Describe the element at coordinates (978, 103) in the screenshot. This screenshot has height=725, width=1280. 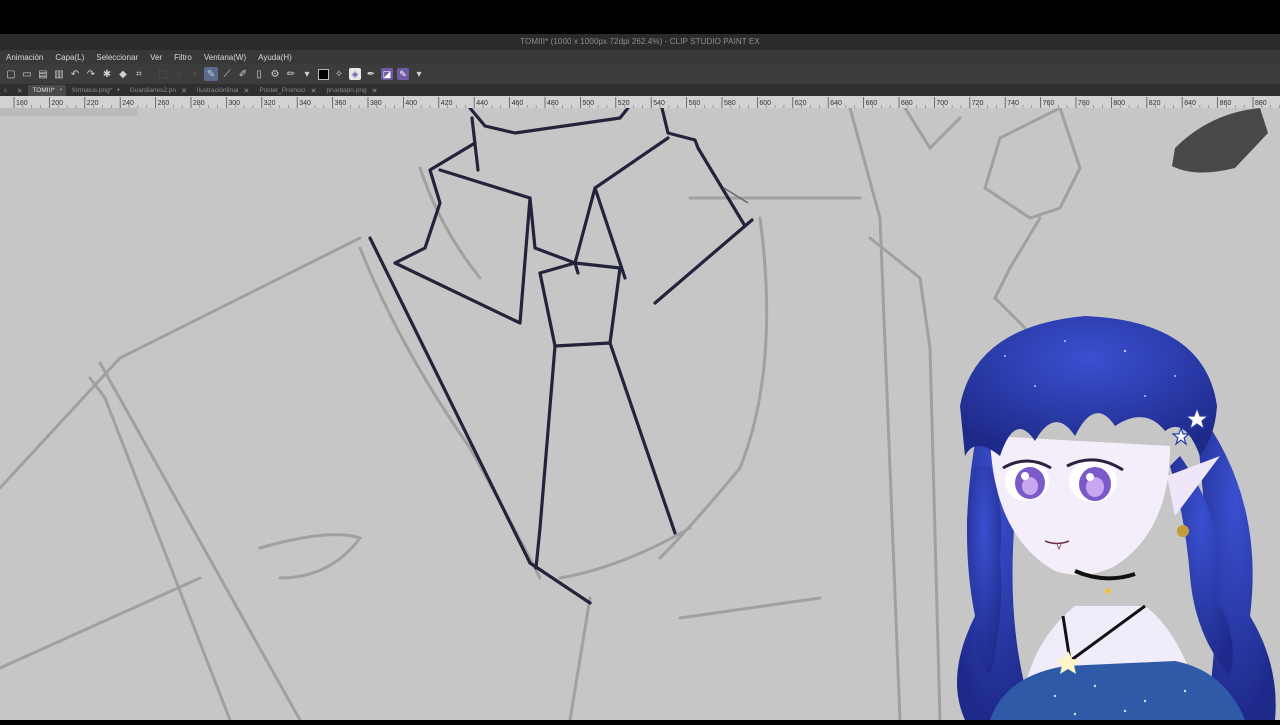
I see `ruler-tick-label: 720` at that location.